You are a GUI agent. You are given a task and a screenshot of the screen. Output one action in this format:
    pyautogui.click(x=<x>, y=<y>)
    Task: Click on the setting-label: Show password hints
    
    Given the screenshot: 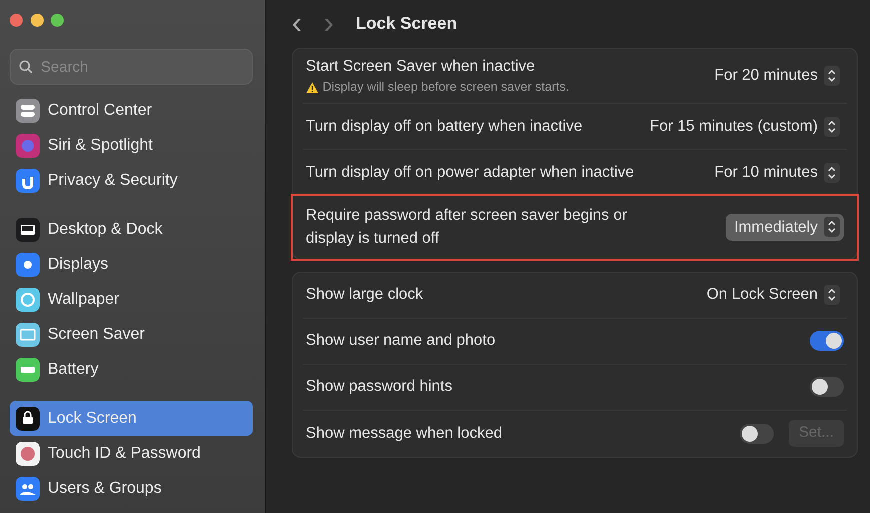 What is the action you would take?
    pyautogui.click(x=379, y=387)
    